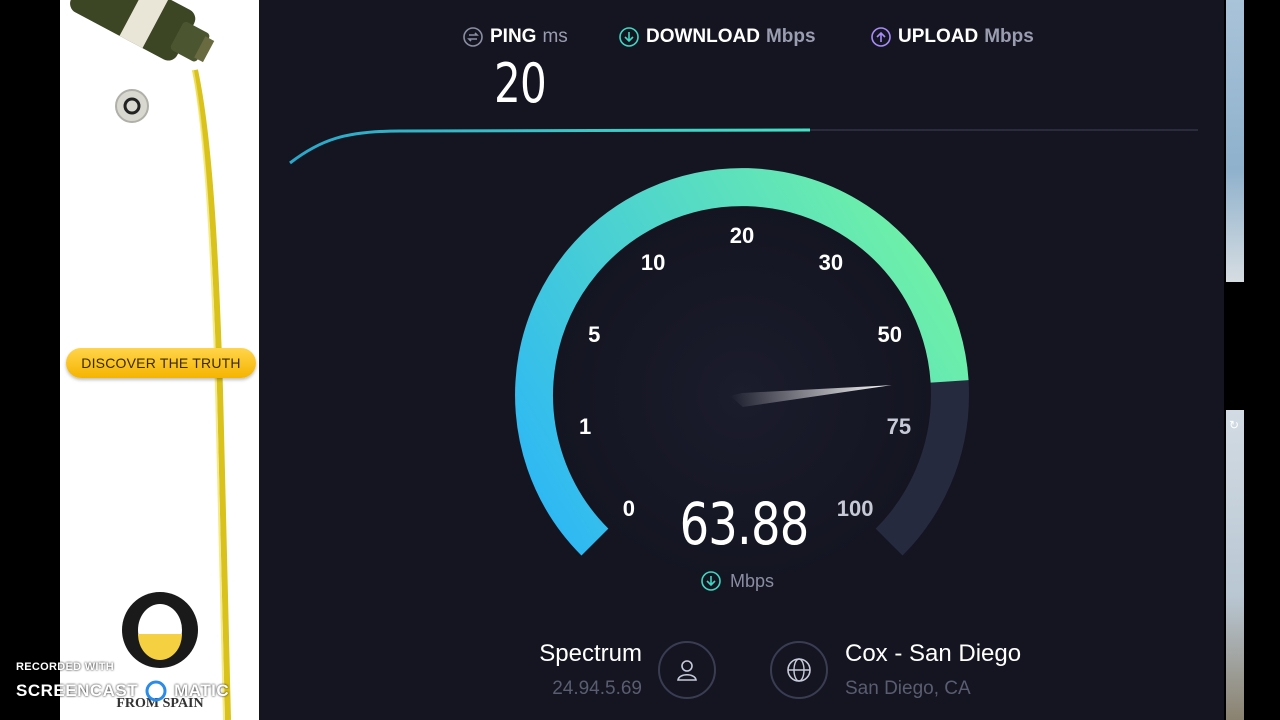 The height and width of the screenshot is (720, 1280). What do you see at coordinates (629, 508) in the screenshot?
I see `gauge-tick-0: 0` at bounding box center [629, 508].